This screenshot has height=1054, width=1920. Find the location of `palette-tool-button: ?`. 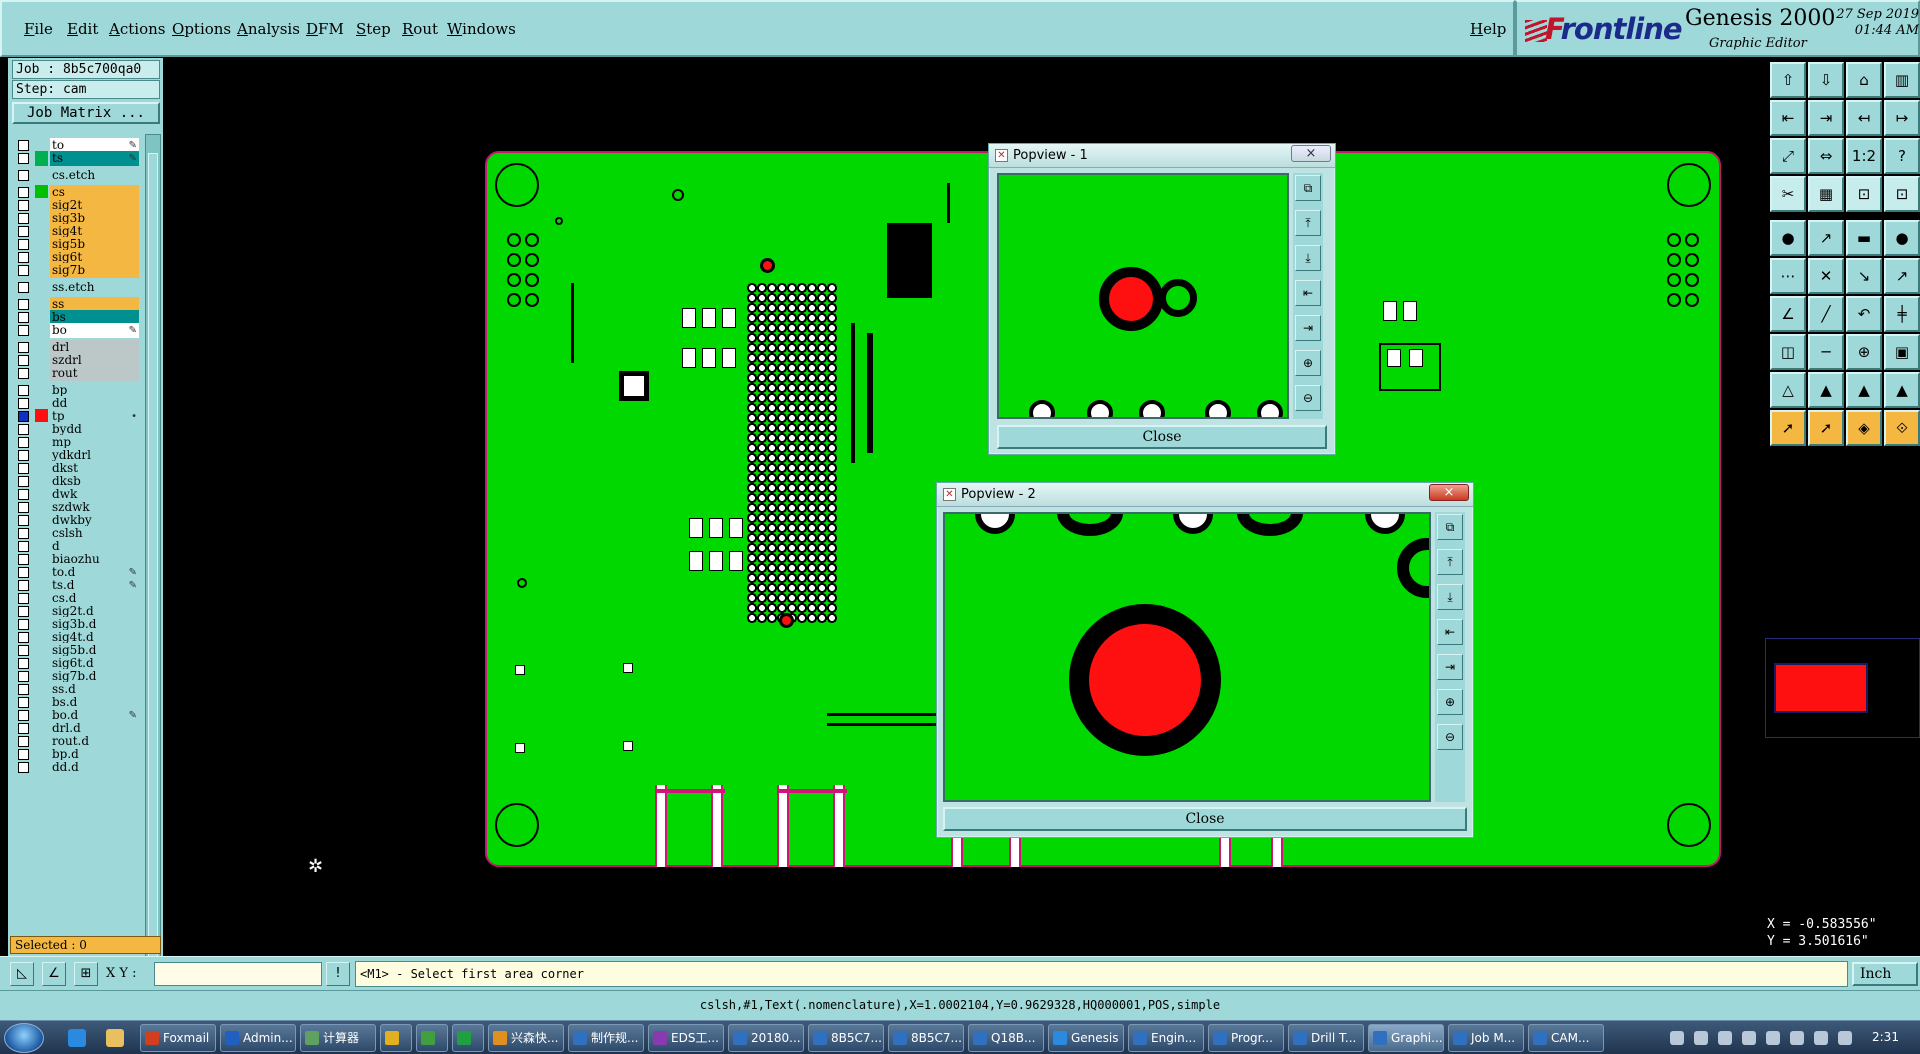

palette-tool-button: ? is located at coordinates (1902, 156).